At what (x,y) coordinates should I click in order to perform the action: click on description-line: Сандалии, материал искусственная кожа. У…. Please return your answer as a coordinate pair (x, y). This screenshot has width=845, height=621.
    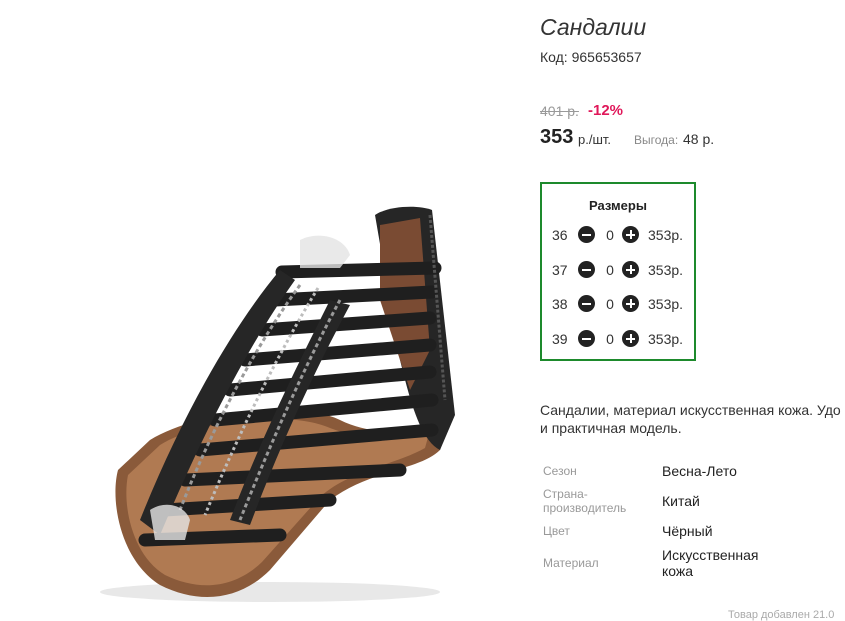
    Looking at the image, I should click on (690, 410).